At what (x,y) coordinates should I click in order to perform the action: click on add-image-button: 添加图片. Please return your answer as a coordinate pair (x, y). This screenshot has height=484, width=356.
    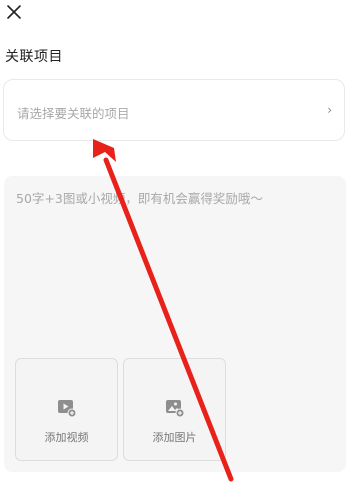
    Looking at the image, I should click on (174, 409).